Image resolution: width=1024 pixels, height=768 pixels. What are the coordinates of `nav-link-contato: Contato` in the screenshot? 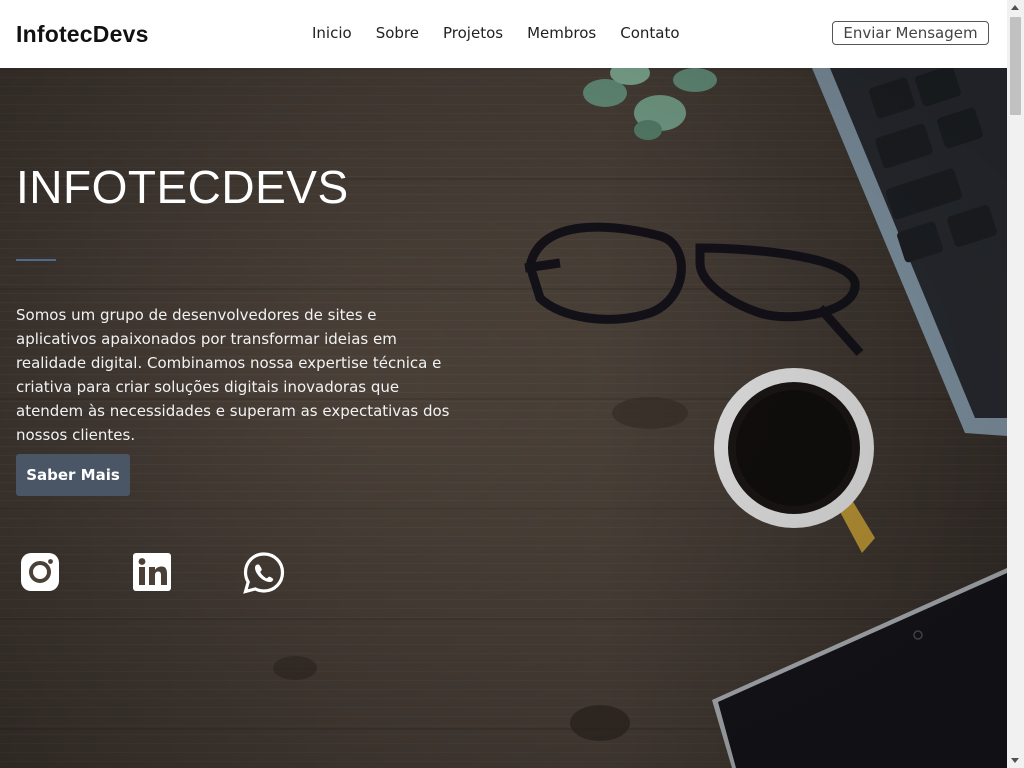 It's located at (649, 33).